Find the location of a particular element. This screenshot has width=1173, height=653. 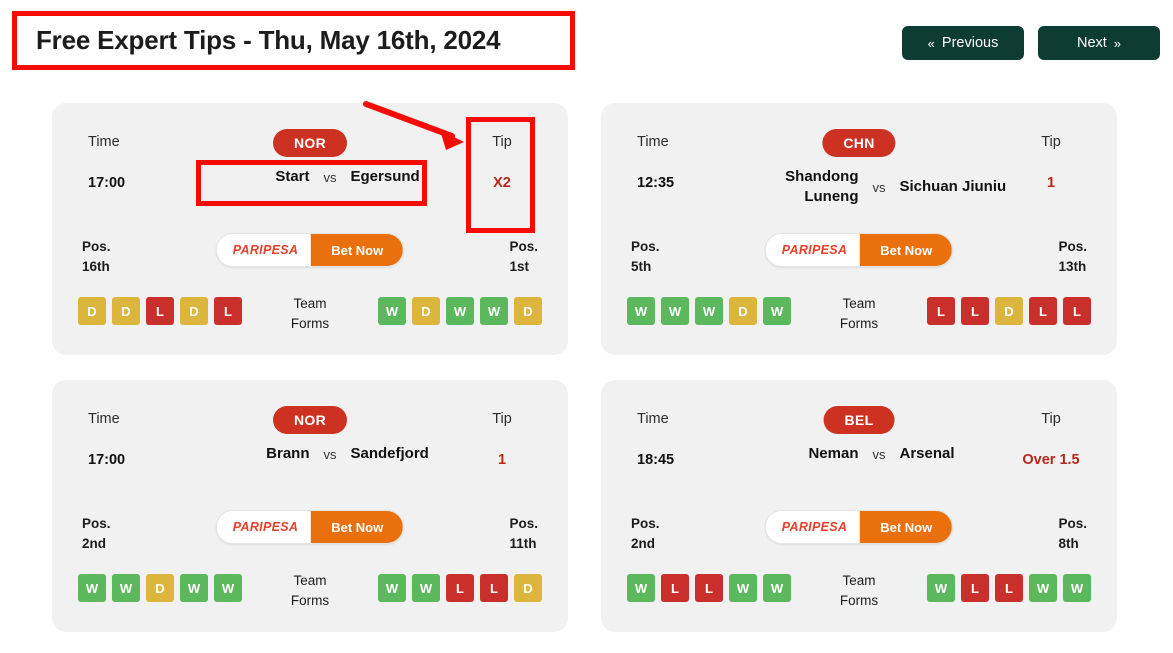

team-form-right: WDWWD is located at coordinates (460, 311).